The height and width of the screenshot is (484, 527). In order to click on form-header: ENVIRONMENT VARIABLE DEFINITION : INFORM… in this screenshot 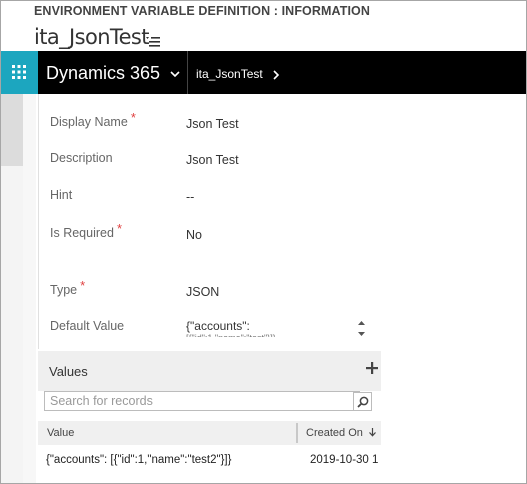, I will do `click(263, 26)`.